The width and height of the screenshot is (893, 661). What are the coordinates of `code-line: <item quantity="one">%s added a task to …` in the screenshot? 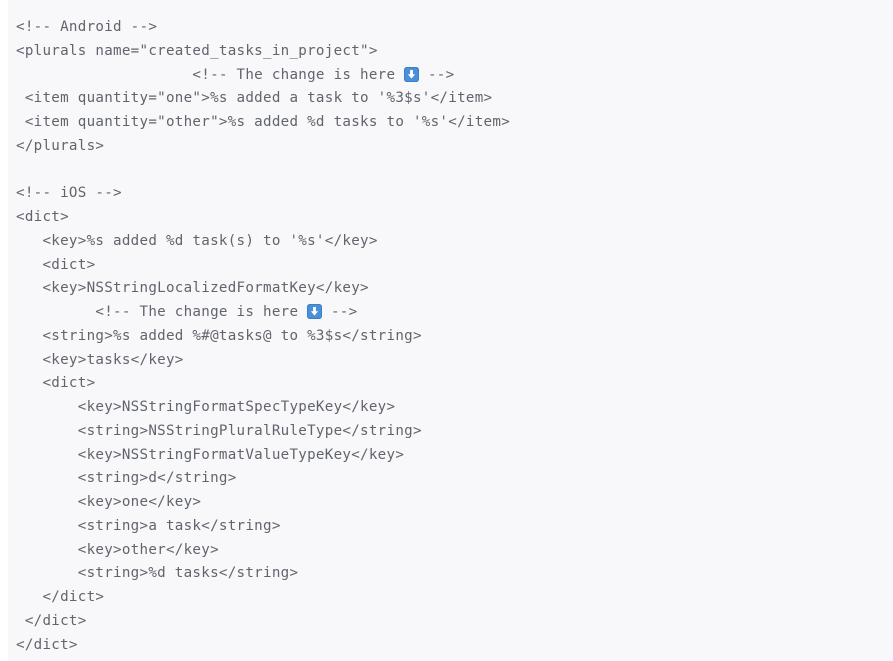 It's located at (254, 98).